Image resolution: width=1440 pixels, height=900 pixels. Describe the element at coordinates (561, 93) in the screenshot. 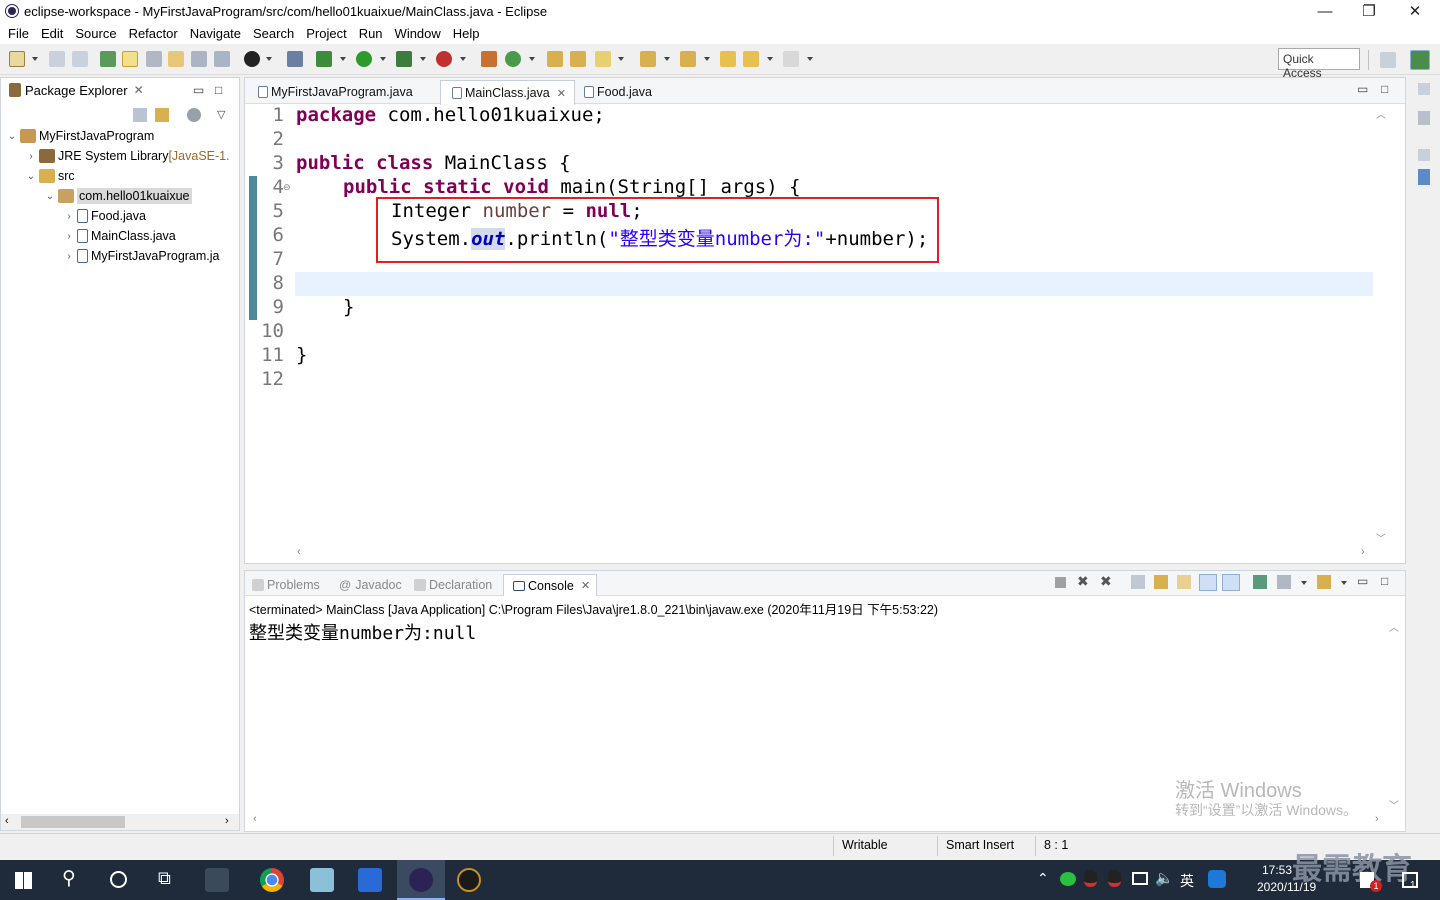

I see `close-tab-icon: ✕` at that location.